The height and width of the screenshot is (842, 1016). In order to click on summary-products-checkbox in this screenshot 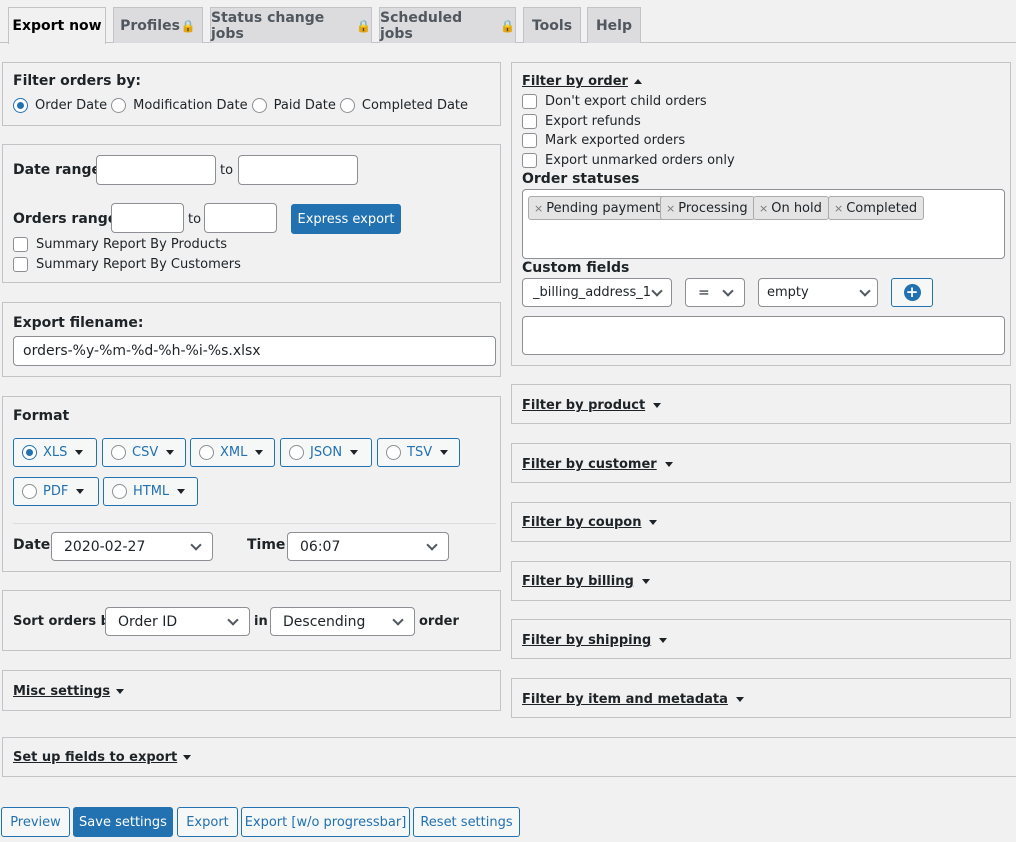, I will do `click(20, 244)`.